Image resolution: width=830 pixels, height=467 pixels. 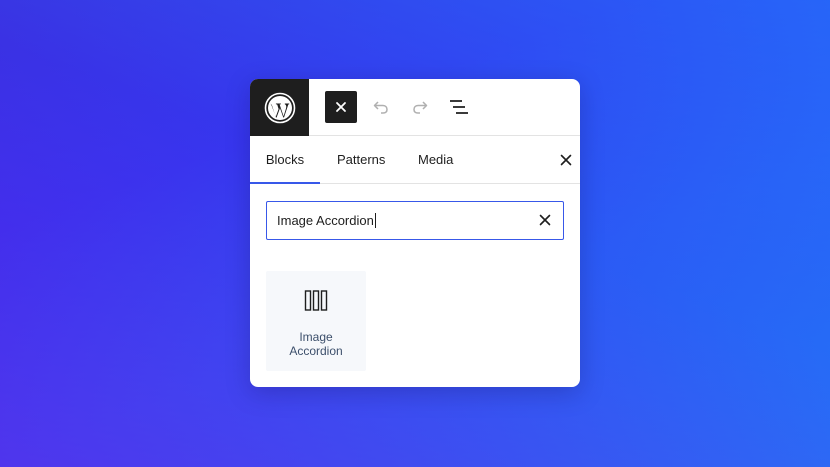 I want to click on tab-blocks: Blocks, so click(x=285, y=160).